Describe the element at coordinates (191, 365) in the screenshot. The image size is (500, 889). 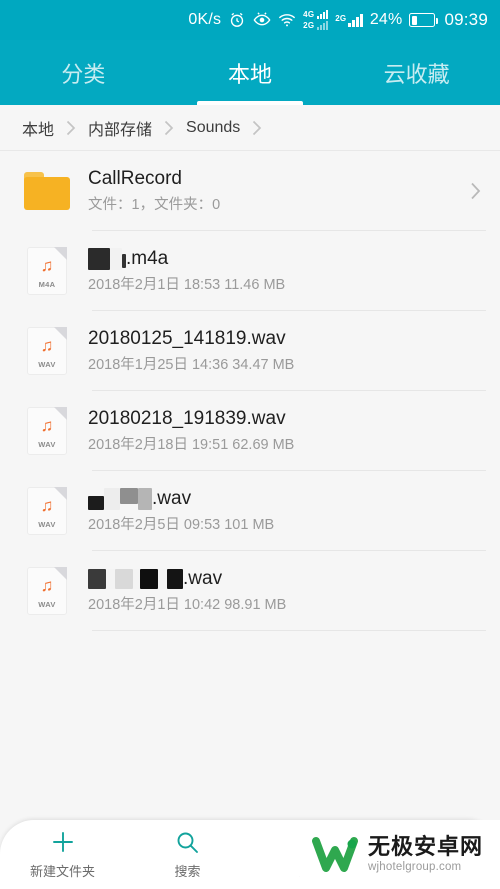
I see `file-subtitle: 2018年1月25日 14:36 34.47 MB` at that location.